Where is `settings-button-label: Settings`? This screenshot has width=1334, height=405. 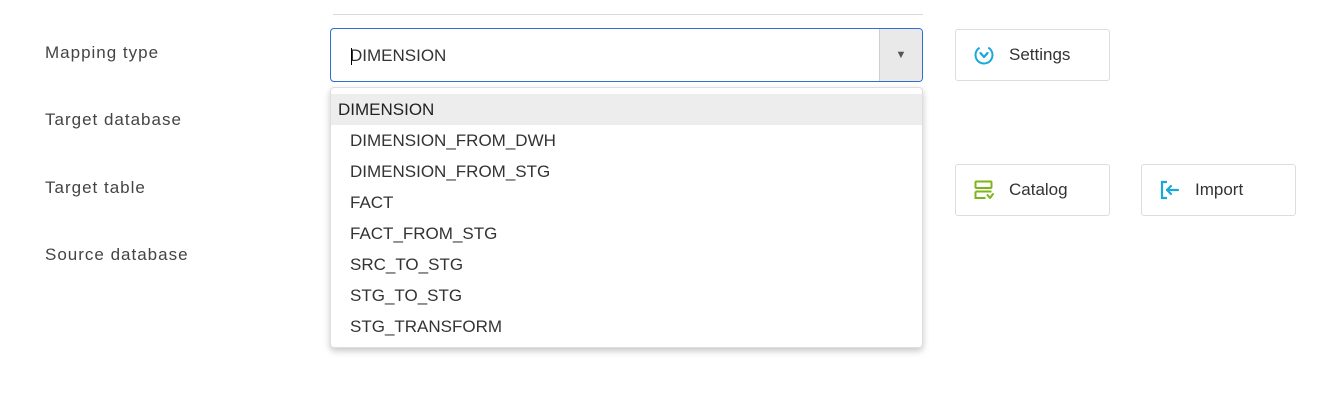
settings-button-label: Settings is located at coordinates (1040, 54).